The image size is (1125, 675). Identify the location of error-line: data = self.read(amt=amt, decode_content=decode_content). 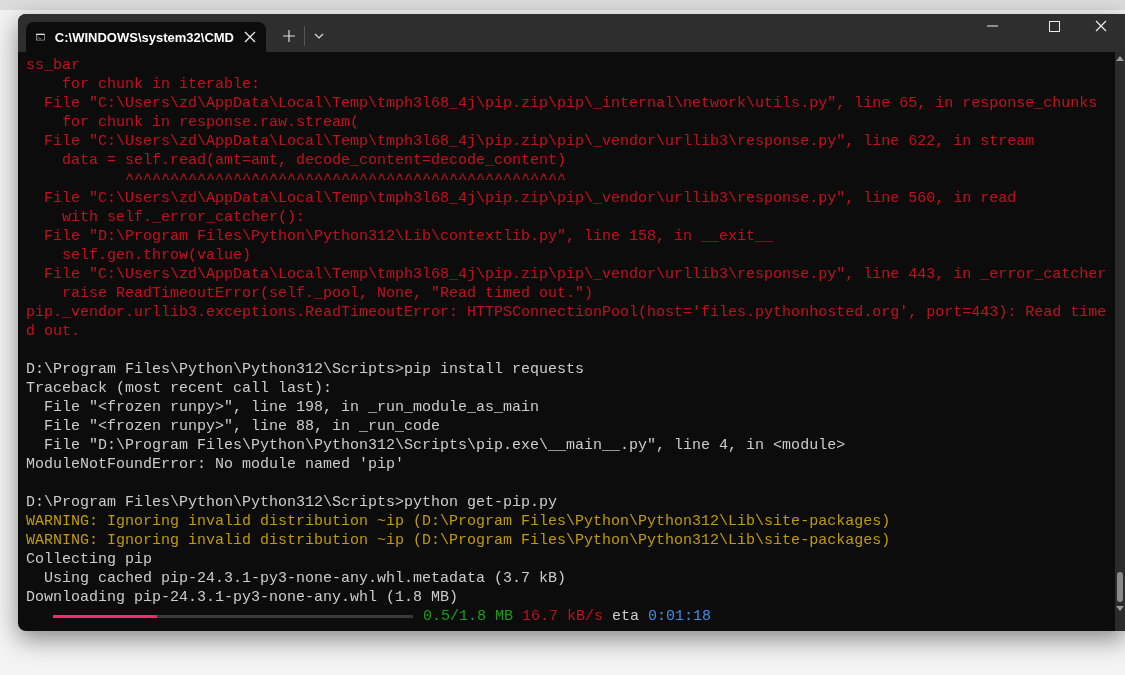
(314, 160).